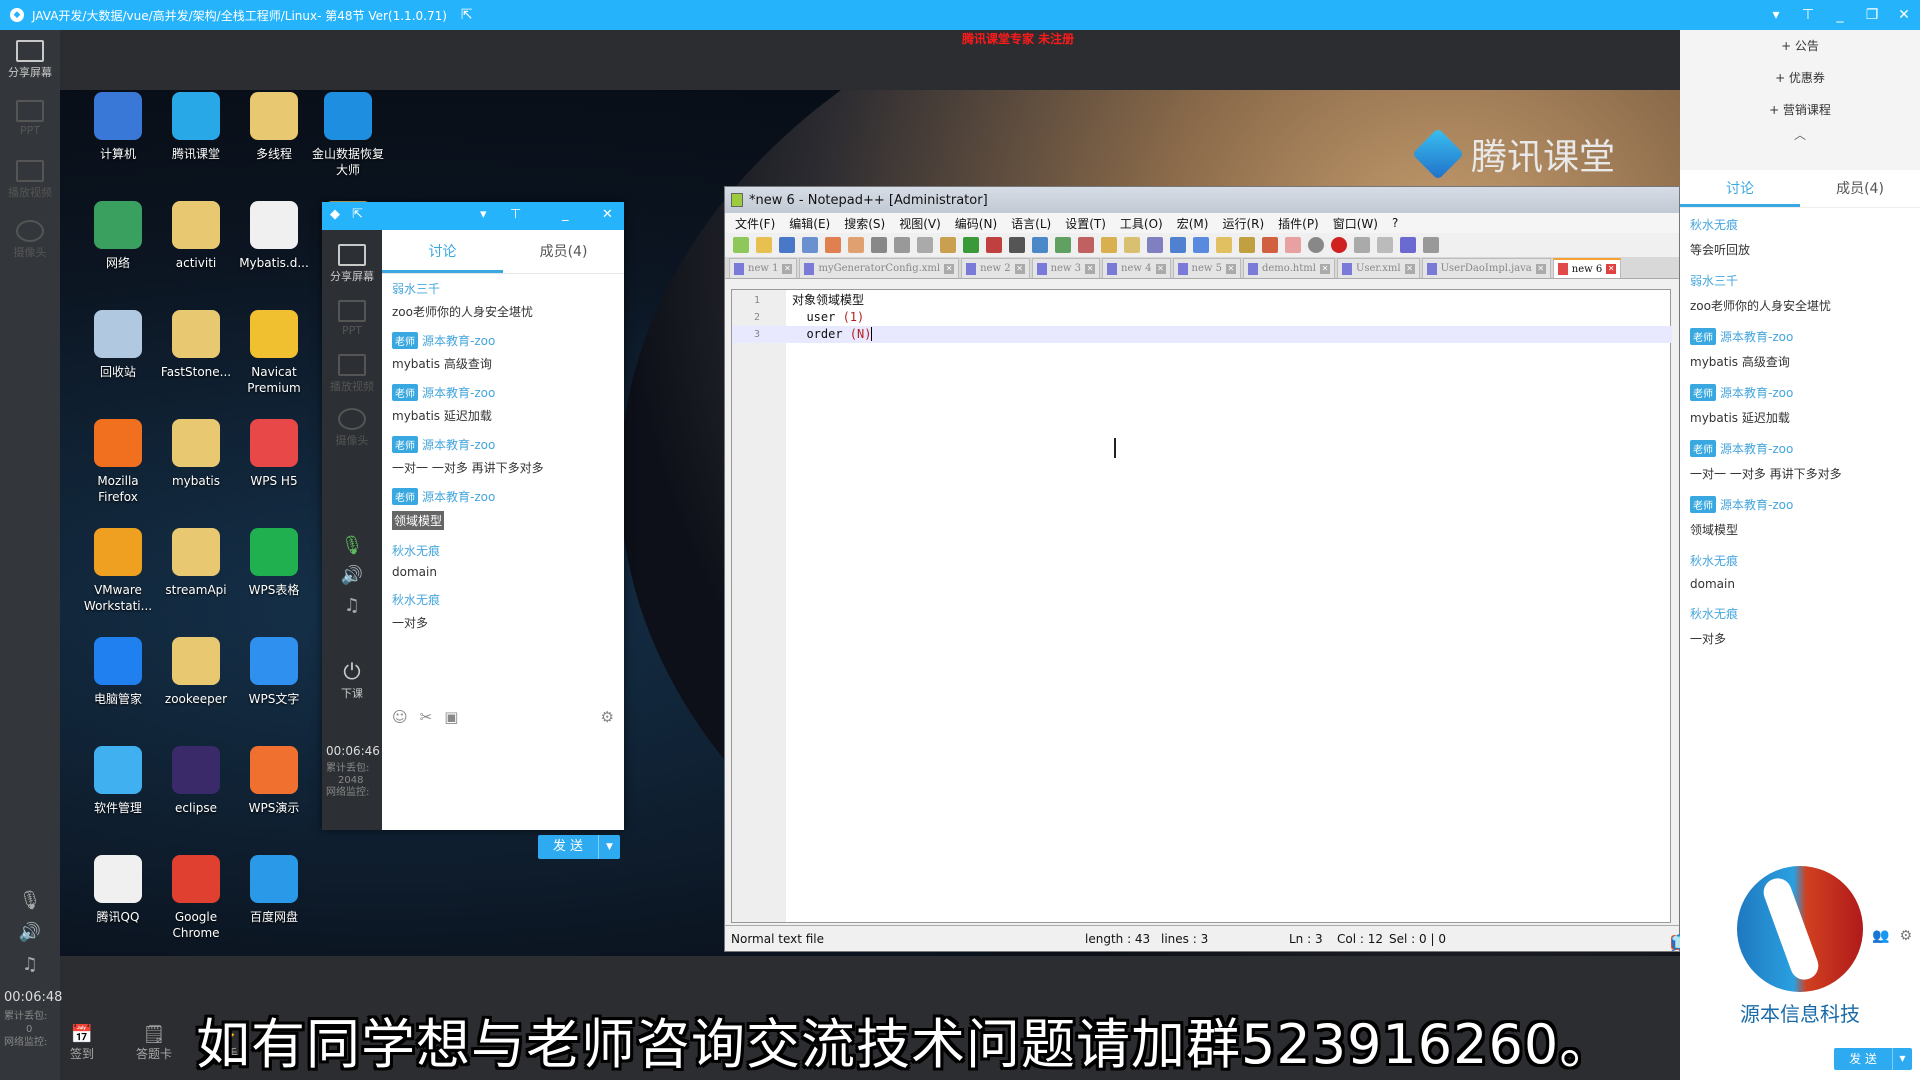 This screenshot has height=1080, width=1920. I want to click on desktop-icon: 软件管理, so click(118, 781).